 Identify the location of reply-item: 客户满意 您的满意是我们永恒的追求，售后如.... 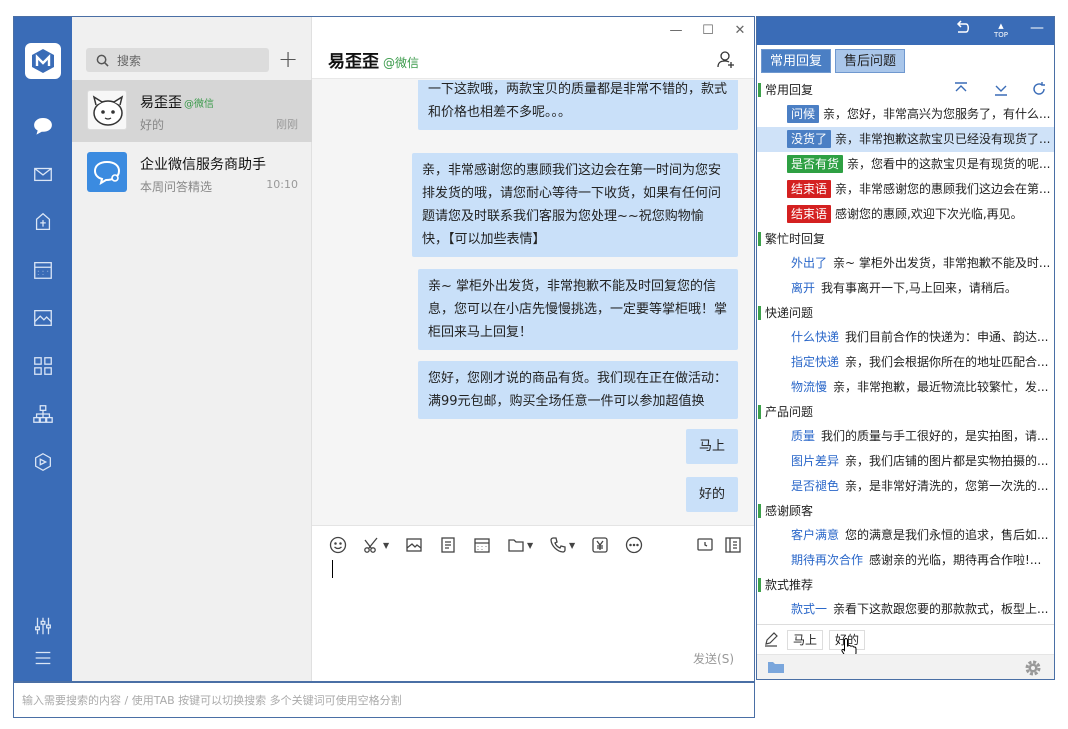
(905, 535).